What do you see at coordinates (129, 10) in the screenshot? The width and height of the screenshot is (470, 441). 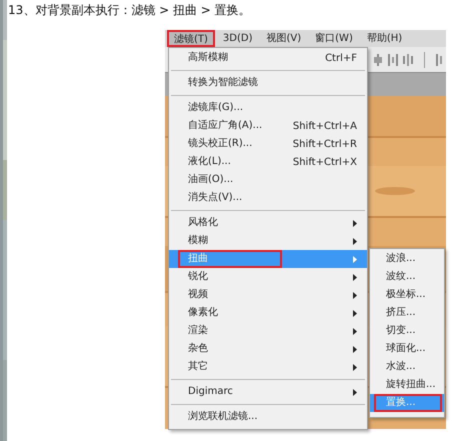 I see `instruction-text: 13、对背景副本执行：滤镜 > 扭曲 > 置换。` at bounding box center [129, 10].